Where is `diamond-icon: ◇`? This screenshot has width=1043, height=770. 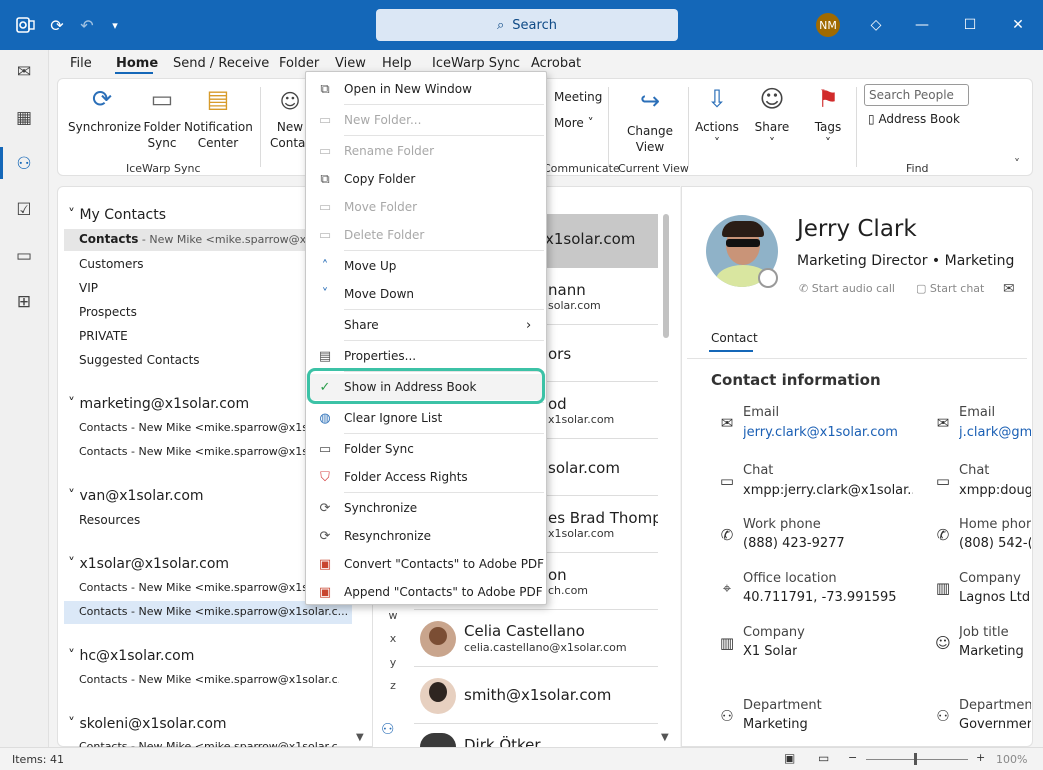
diamond-icon: ◇ is located at coordinates (876, 25).